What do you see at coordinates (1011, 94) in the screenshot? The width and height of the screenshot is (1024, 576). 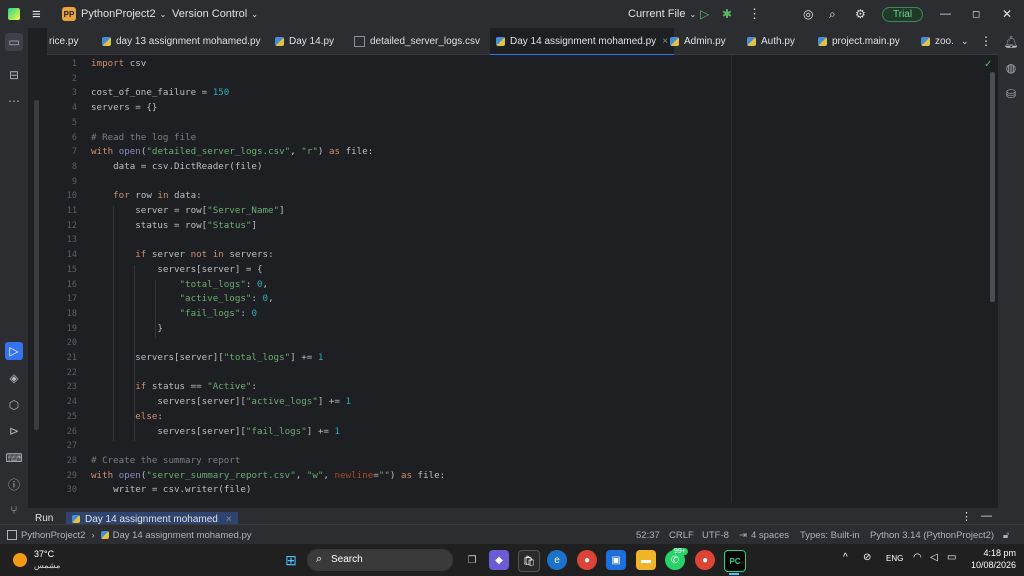 I see `database-icon: ⛁` at bounding box center [1011, 94].